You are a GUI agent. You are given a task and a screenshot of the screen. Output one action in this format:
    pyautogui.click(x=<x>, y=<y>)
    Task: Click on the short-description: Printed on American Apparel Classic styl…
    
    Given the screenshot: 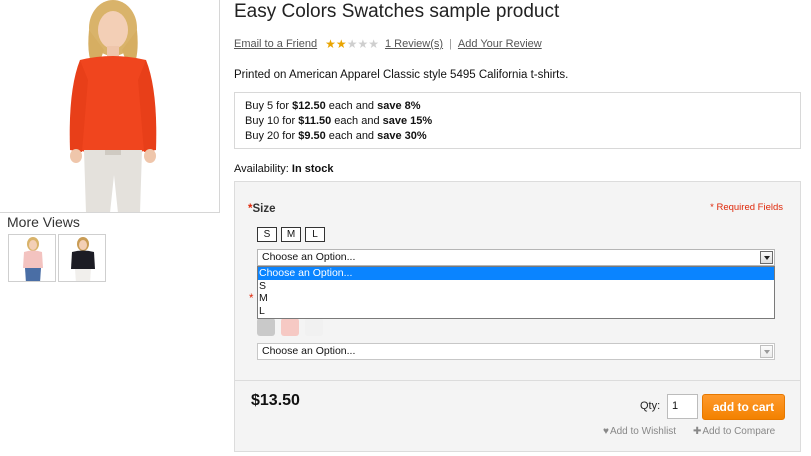 What is the action you would take?
    pyautogui.click(x=401, y=75)
    